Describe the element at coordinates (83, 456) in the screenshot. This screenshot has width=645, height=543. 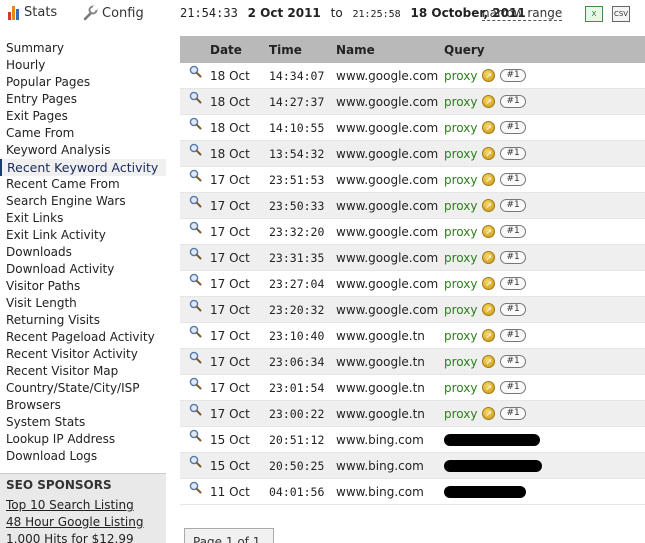
I see `sidebar-item-download-logs: Download Logs` at that location.